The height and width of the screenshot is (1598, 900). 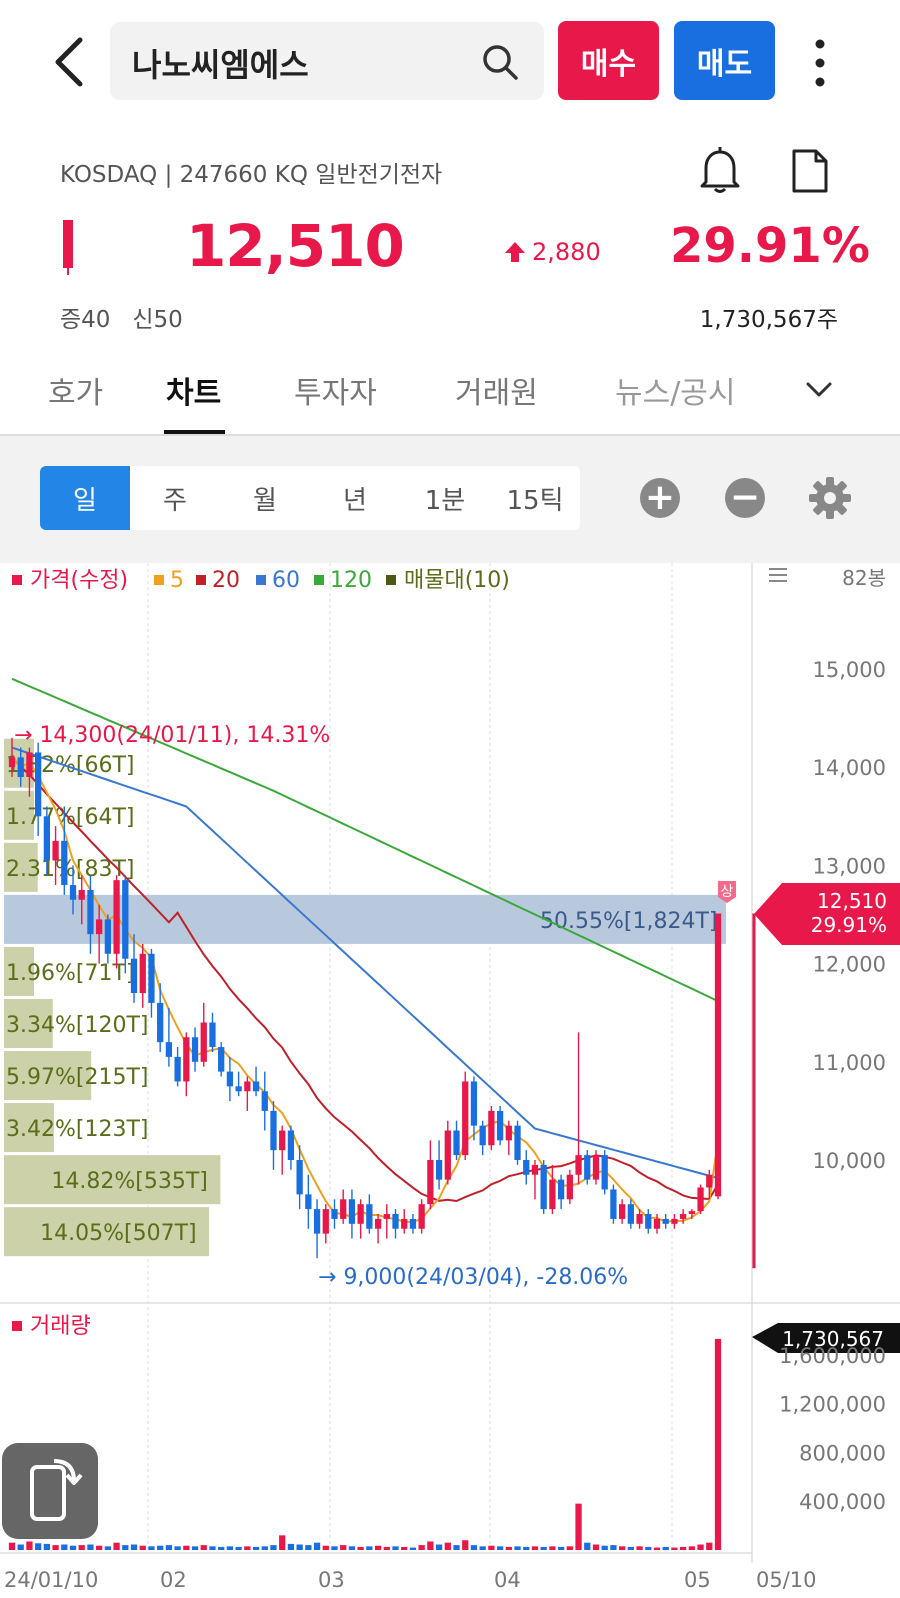 I want to click on period-week: 주, so click(x=175, y=498).